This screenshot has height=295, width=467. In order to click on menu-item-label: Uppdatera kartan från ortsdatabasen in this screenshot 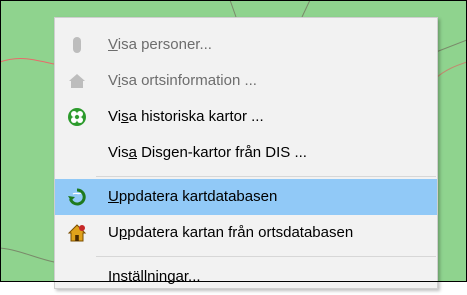, I will do `click(231, 232)`.